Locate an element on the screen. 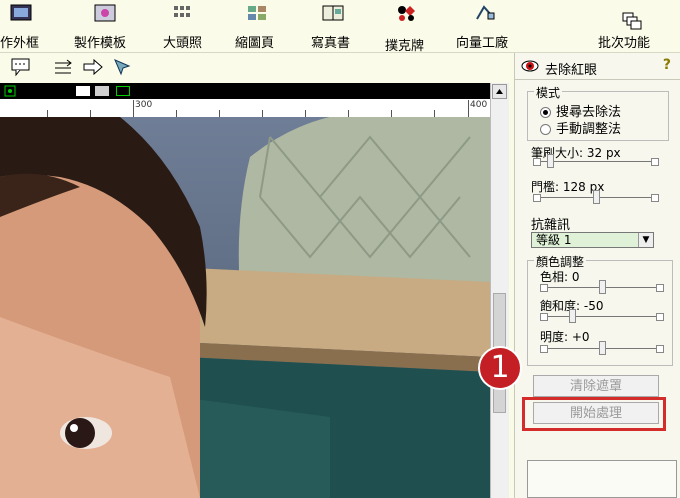  photo-book-label: 寫真書 is located at coordinates (331, 43).